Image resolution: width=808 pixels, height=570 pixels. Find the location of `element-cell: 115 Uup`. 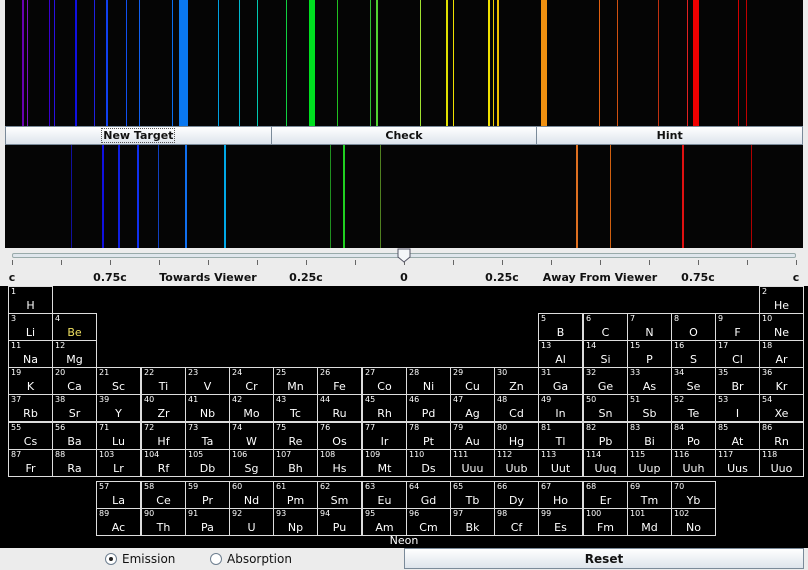

element-cell: 115 Uup is located at coordinates (649, 463).